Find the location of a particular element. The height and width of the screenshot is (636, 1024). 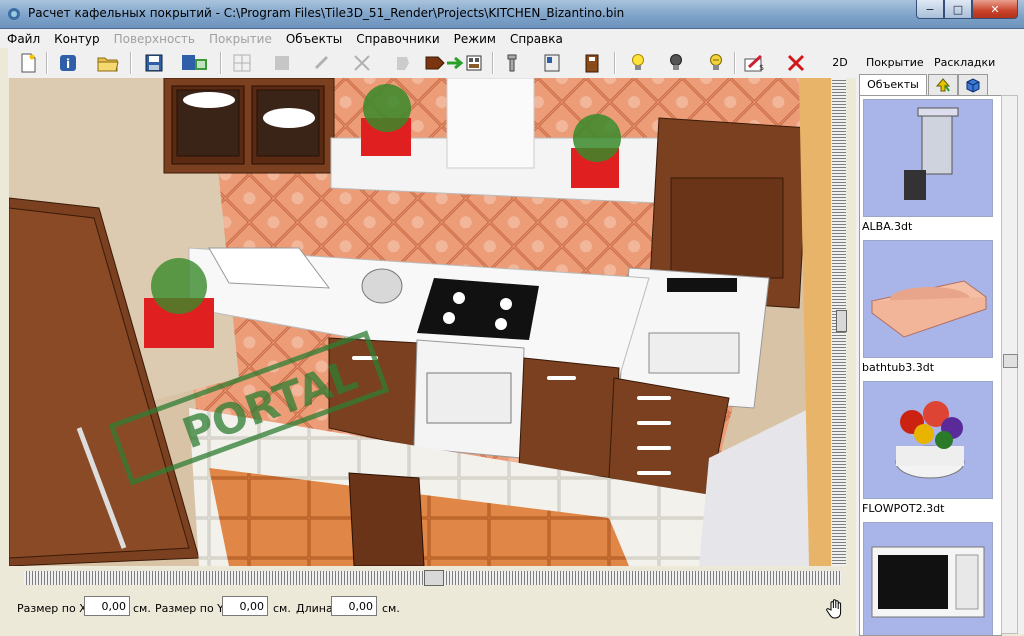

grid-icon is located at coordinates (242, 63).